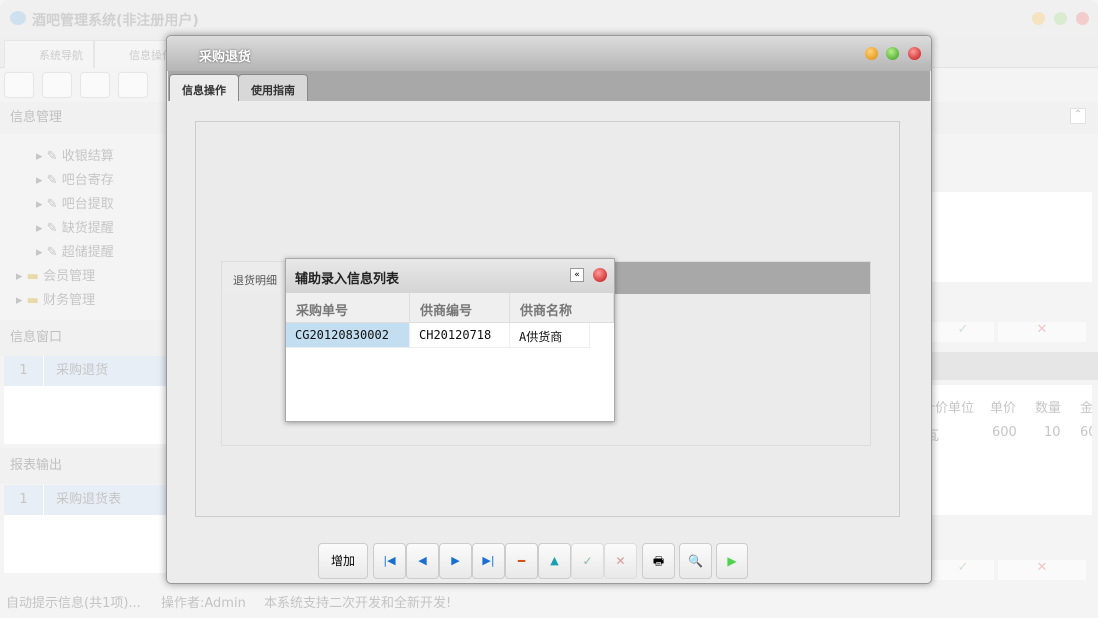 The width and height of the screenshot is (1098, 618). What do you see at coordinates (85, 371) in the screenshot?
I see `list-item: 1 采购退货` at bounding box center [85, 371].